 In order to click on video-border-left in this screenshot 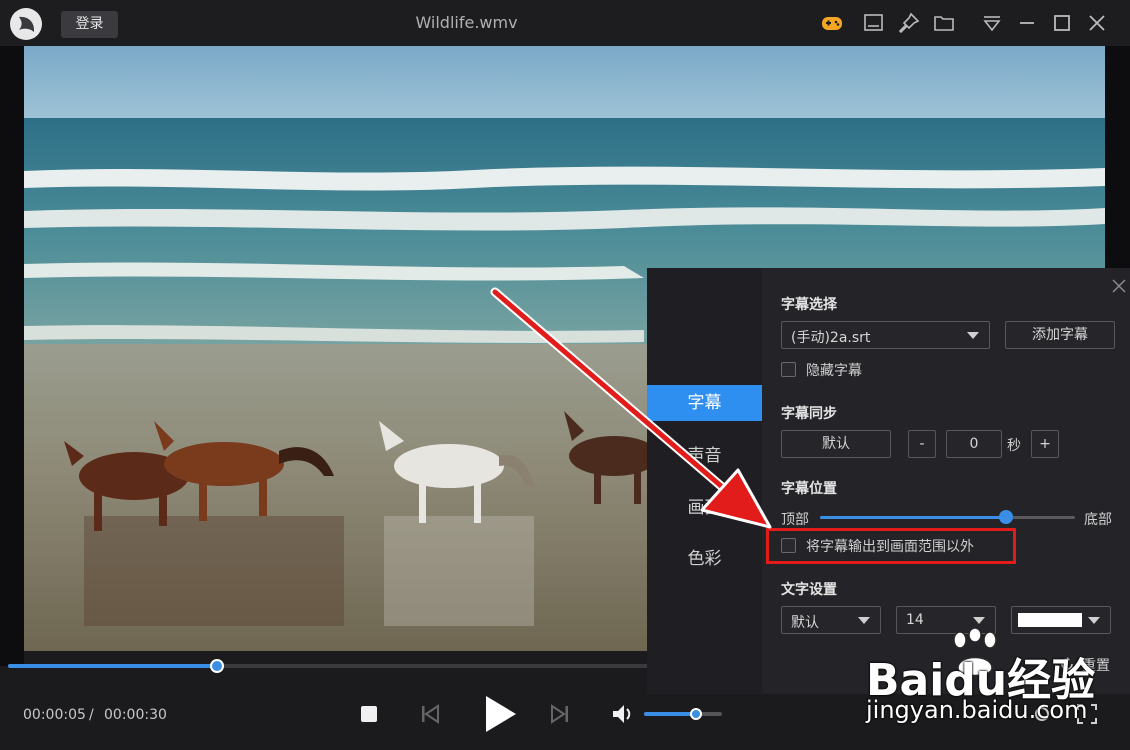, I will do `click(12, 356)`.